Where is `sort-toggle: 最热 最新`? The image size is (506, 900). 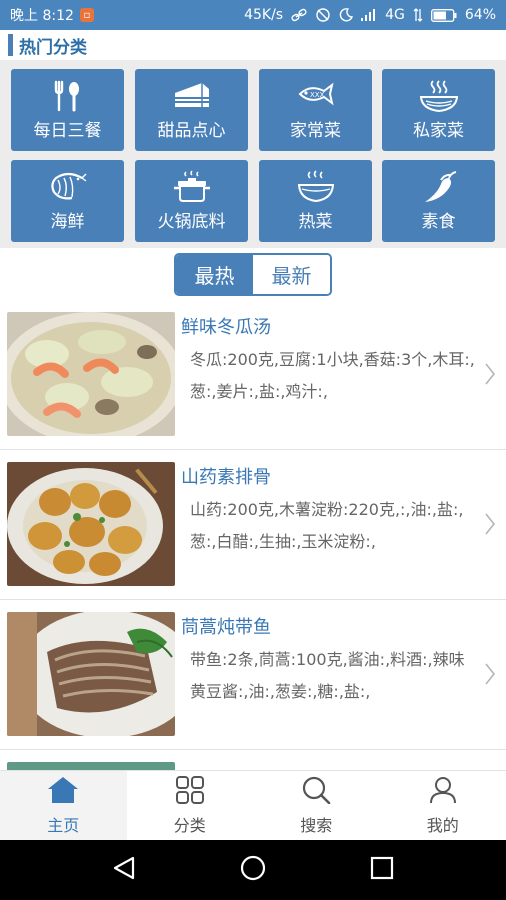 sort-toggle: 最热 最新 is located at coordinates (253, 274).